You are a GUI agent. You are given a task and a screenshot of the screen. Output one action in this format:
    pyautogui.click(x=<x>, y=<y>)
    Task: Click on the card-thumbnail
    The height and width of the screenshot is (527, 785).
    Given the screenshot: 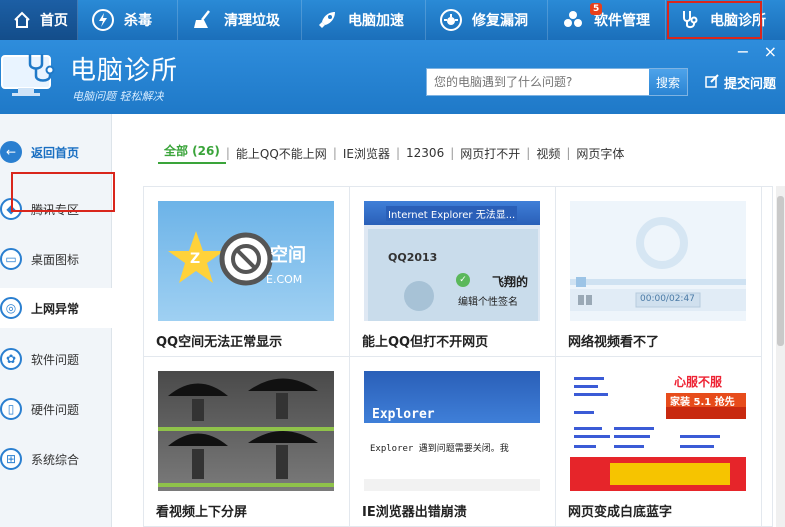 What is the action you would take?
    pyautogui.click(x=246, y=431)
    